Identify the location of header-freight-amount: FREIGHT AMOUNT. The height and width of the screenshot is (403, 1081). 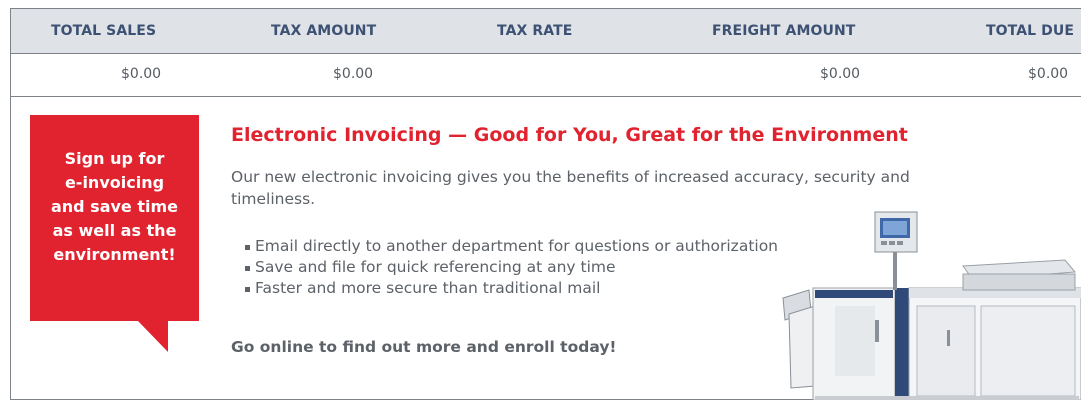
(784, 31).